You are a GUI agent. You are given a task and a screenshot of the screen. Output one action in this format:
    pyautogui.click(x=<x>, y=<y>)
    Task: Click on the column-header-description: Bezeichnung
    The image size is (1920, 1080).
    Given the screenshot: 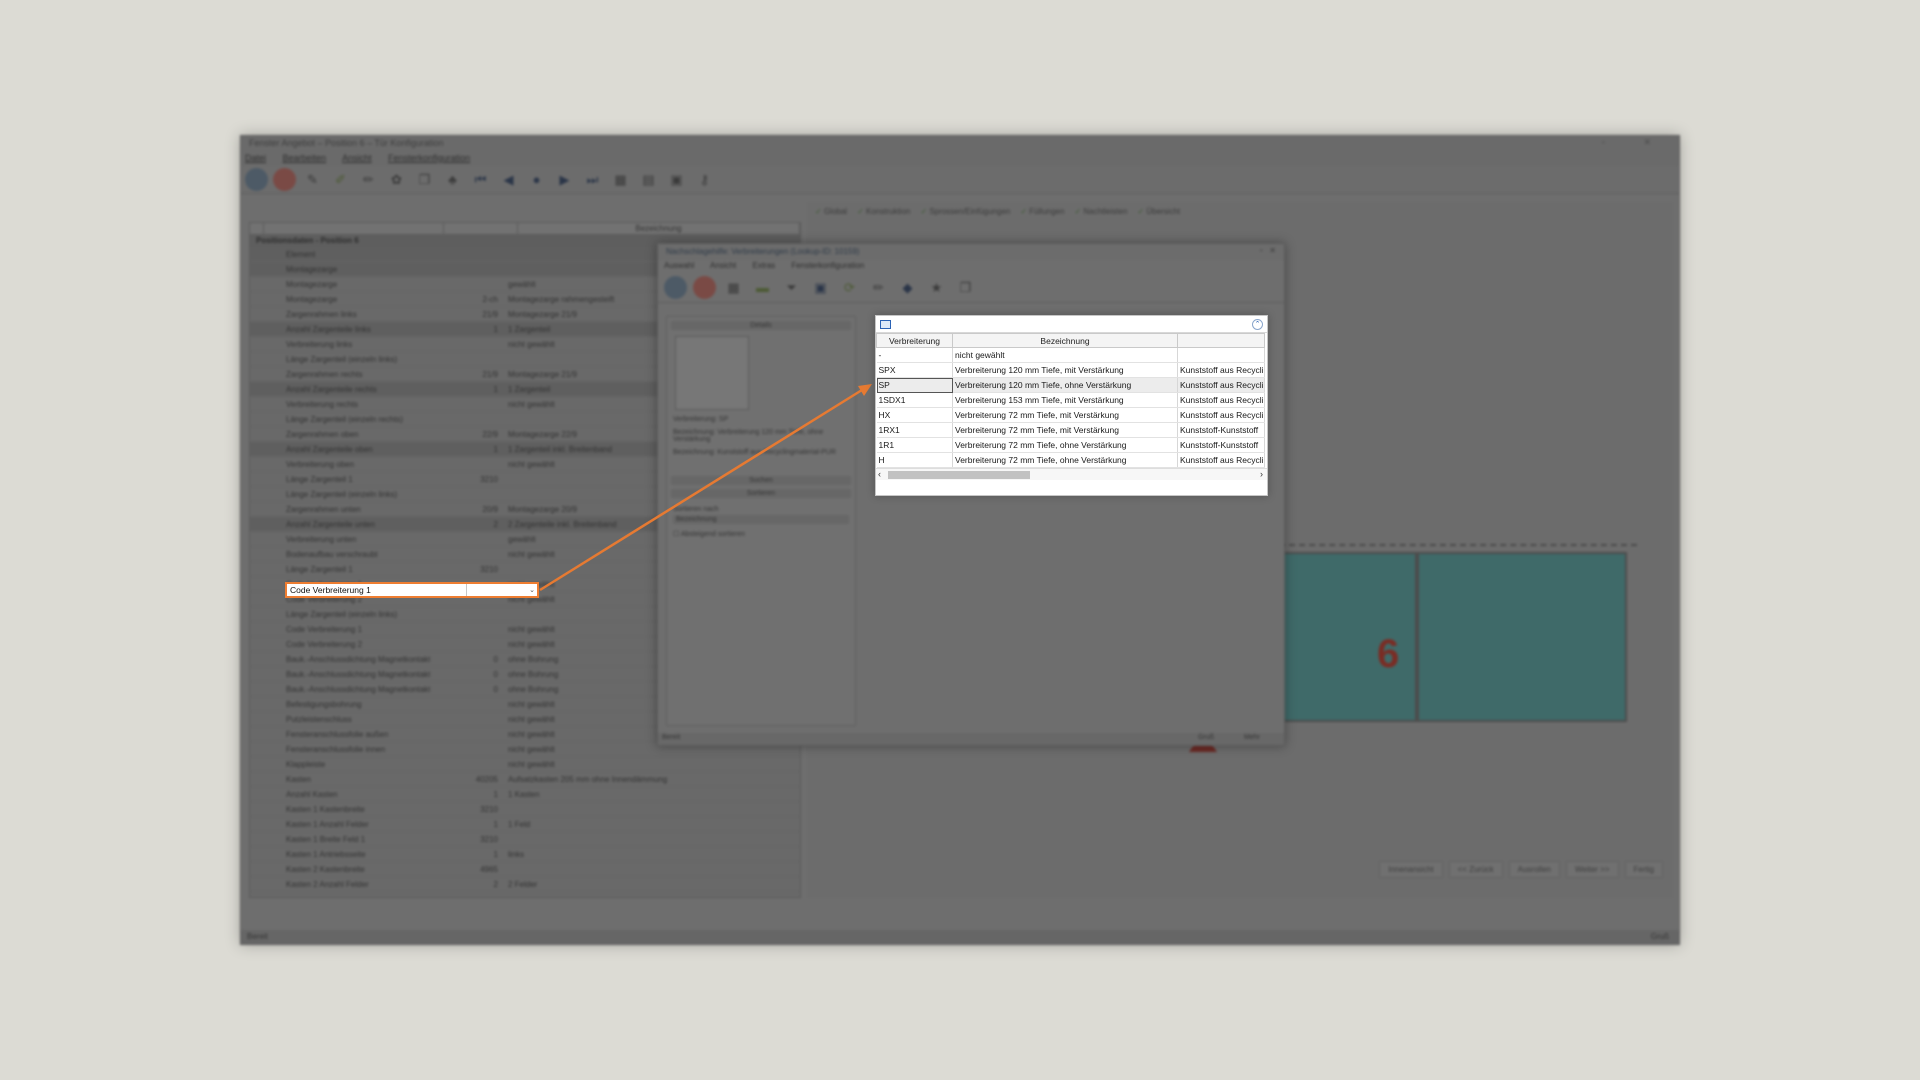 What is the action you would take?
    pyautogui.click(x=1065, y=340)
    